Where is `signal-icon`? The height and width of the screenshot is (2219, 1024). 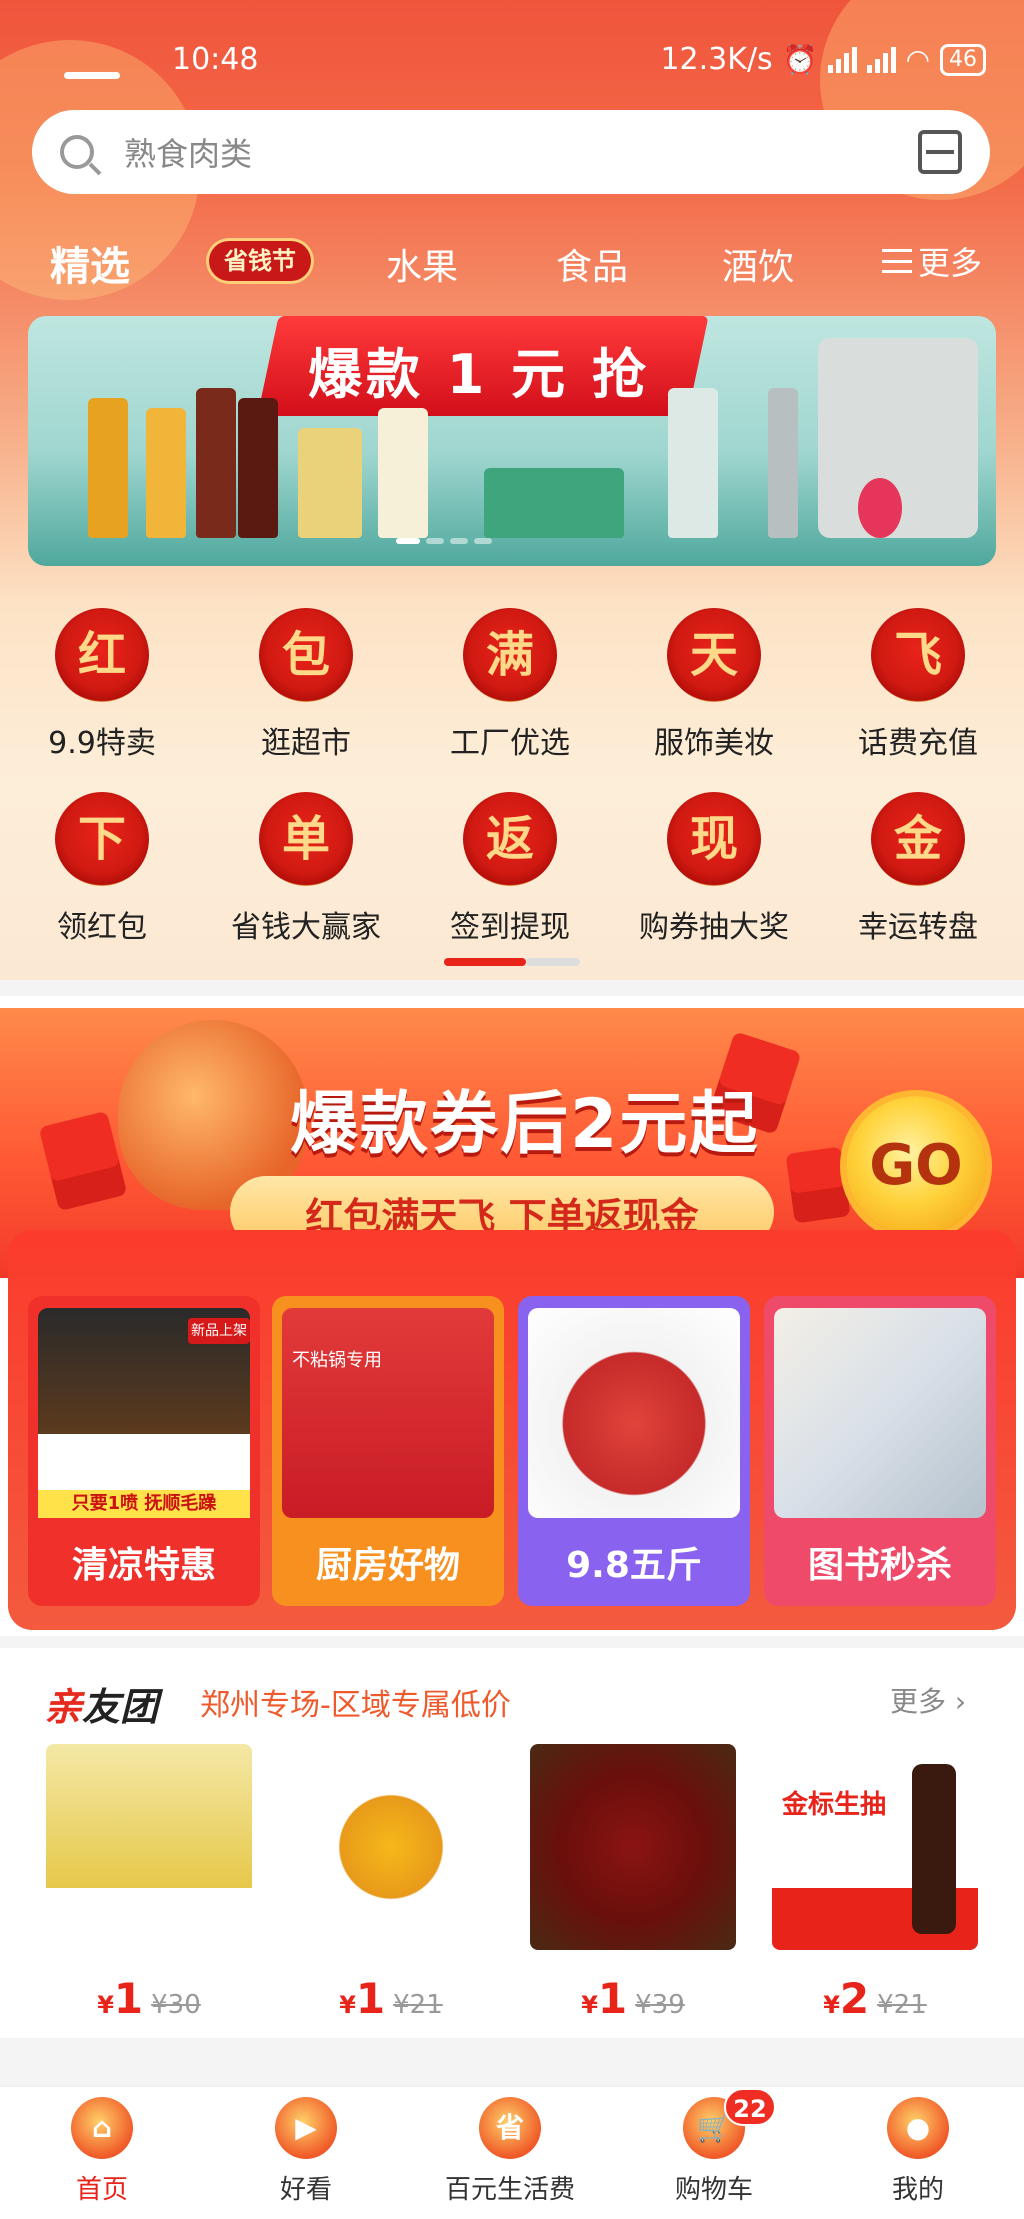 signal-icon is located at coordinates (842, 59).